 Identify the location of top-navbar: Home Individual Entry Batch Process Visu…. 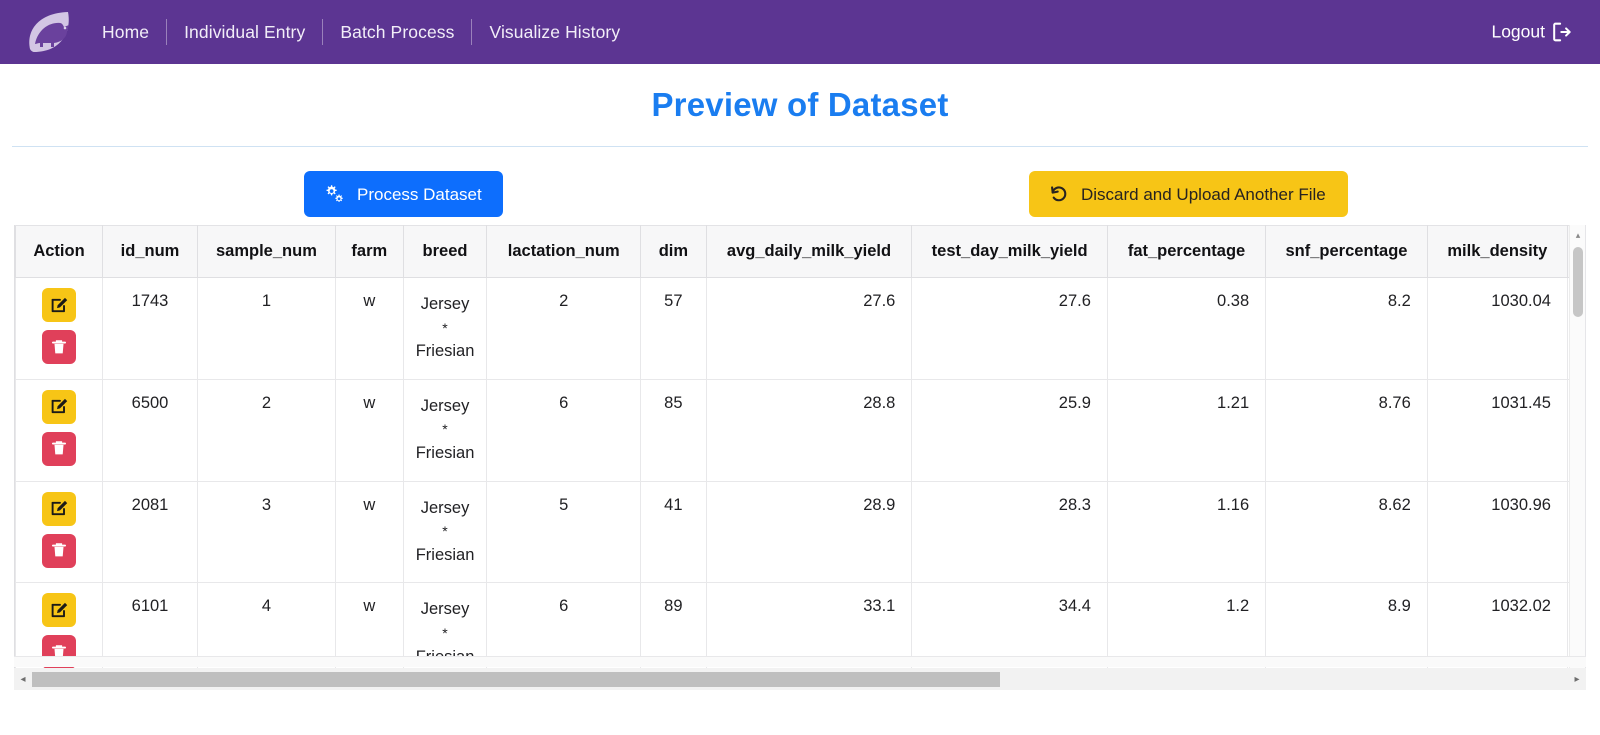
(800, 32).